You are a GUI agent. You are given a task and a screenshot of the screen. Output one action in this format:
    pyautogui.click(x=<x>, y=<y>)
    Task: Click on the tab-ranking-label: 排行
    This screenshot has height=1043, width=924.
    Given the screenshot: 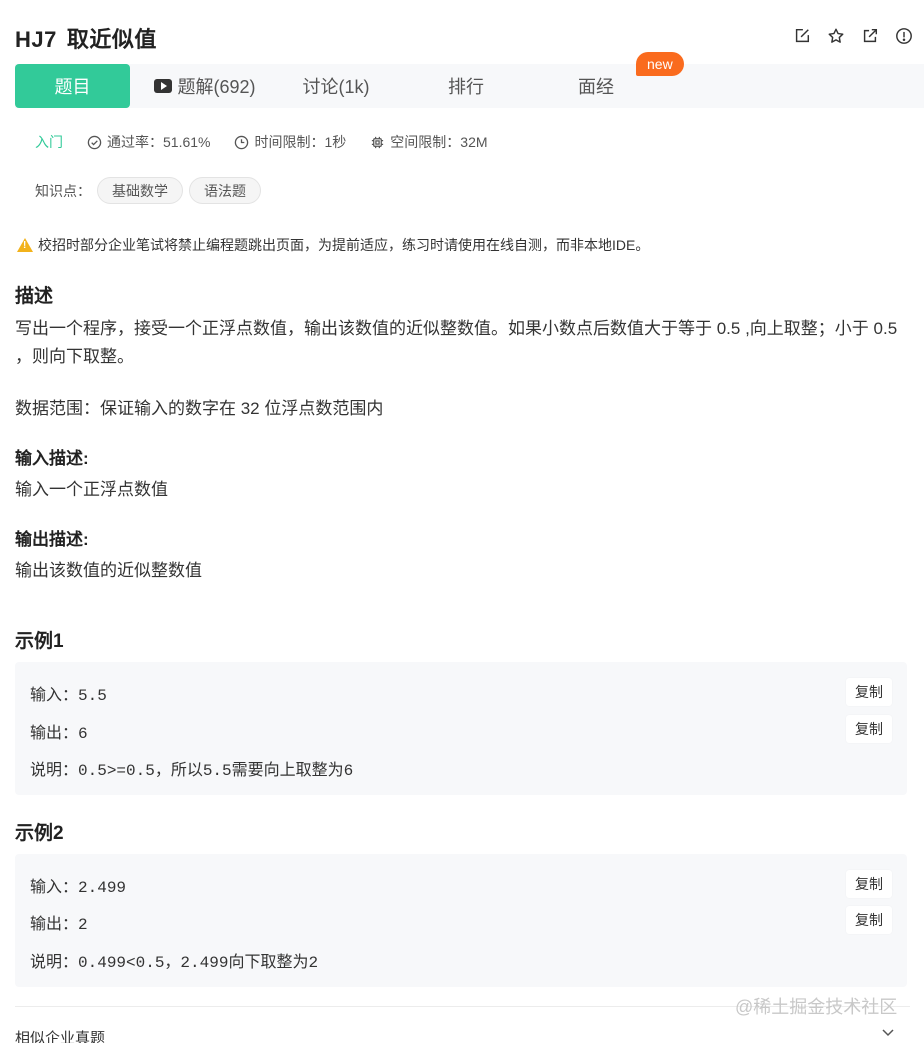 What is the action you would take?
    pyautogui.click(x=466, y=87)
    